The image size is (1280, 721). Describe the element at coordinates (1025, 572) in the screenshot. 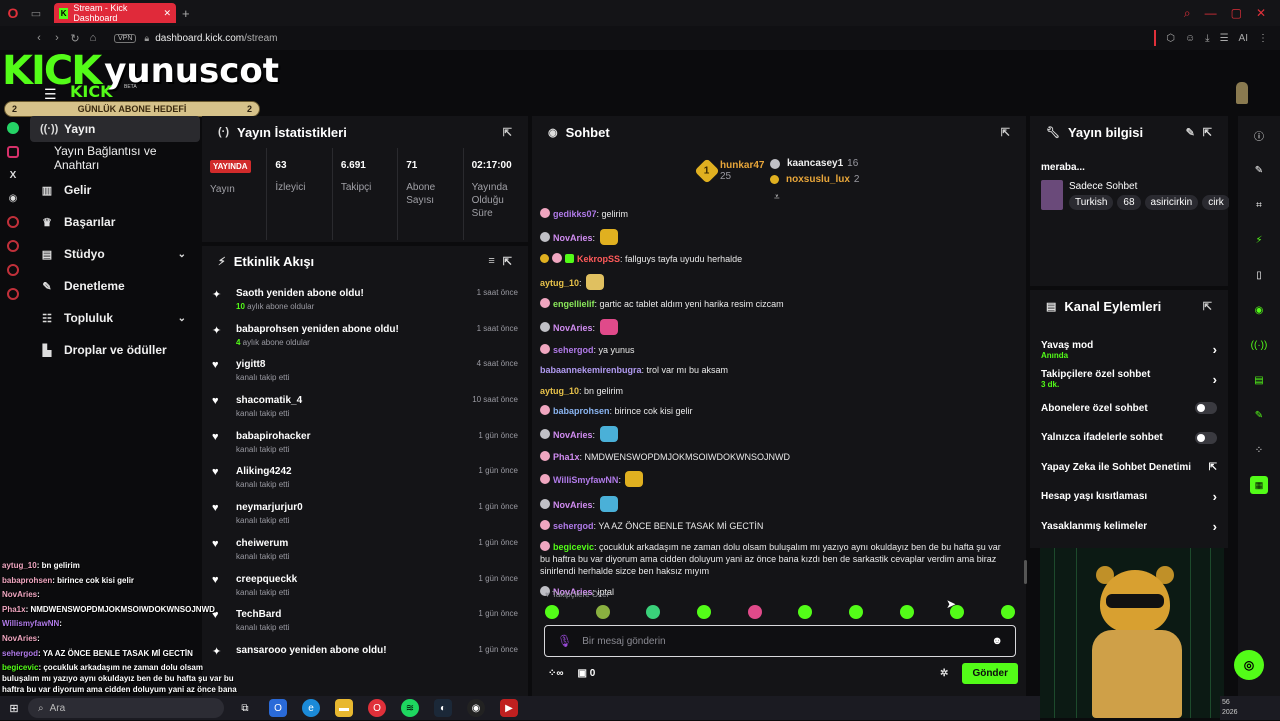

I see `chat-scrollbar` at that location.